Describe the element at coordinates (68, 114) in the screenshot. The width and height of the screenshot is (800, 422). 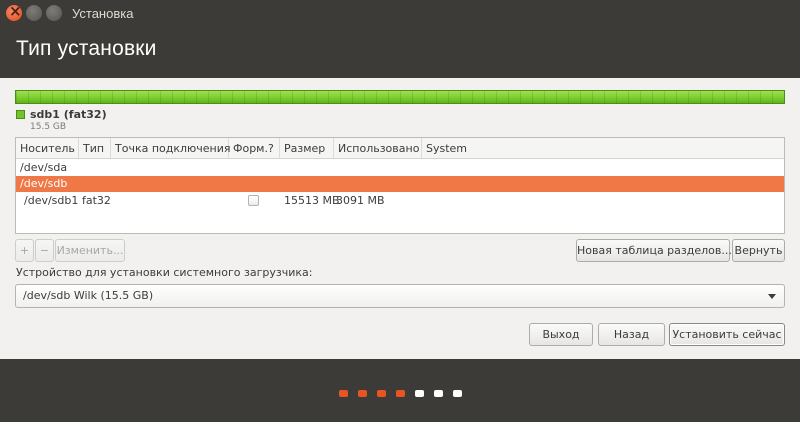
I see `partition-legend-name: sdb1 (fat32)` at that location.